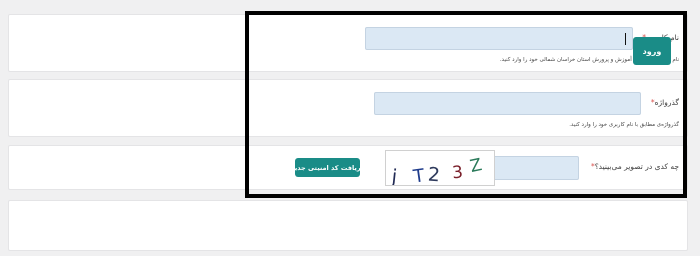 The width and height of the screenshot is (700, 256). What do you see at coordinates (507, 103) in the screenshot?
I see `password-input` at bounding box center [507, 103].